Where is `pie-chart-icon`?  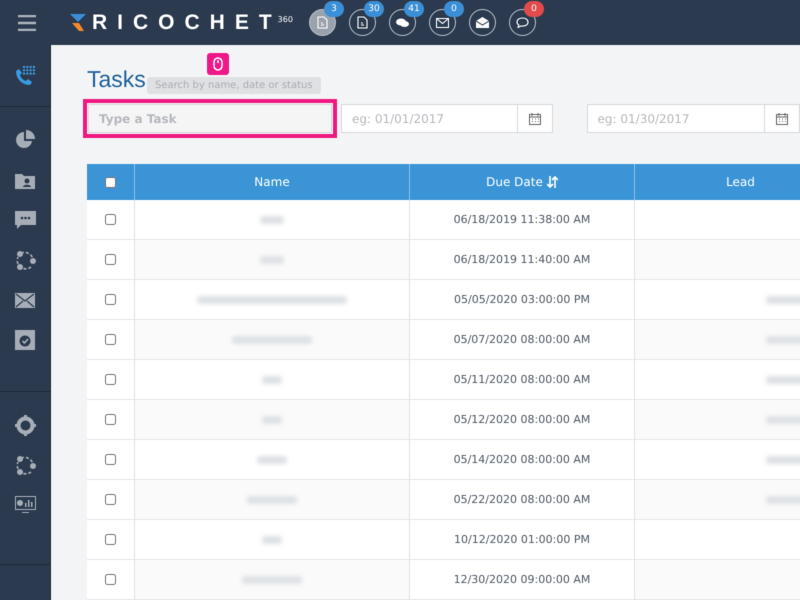
pie-chart-icon is located at coordinates (25, 140).